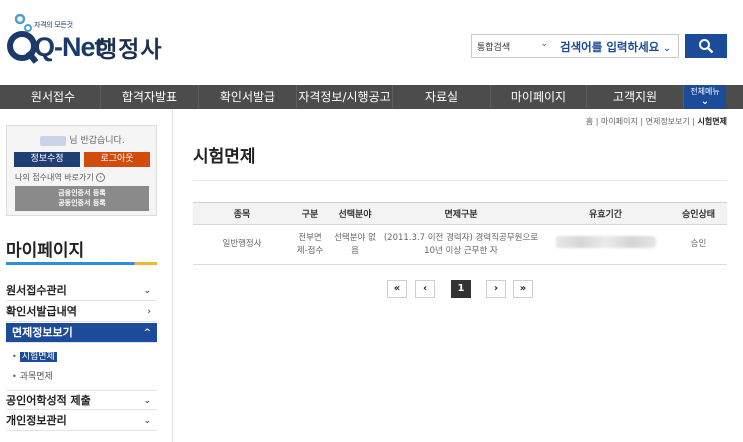 The width and height of the screenshot is (743, 442). I want to click on sidebar-item-label: 원서접수관리, so click(36, 290).